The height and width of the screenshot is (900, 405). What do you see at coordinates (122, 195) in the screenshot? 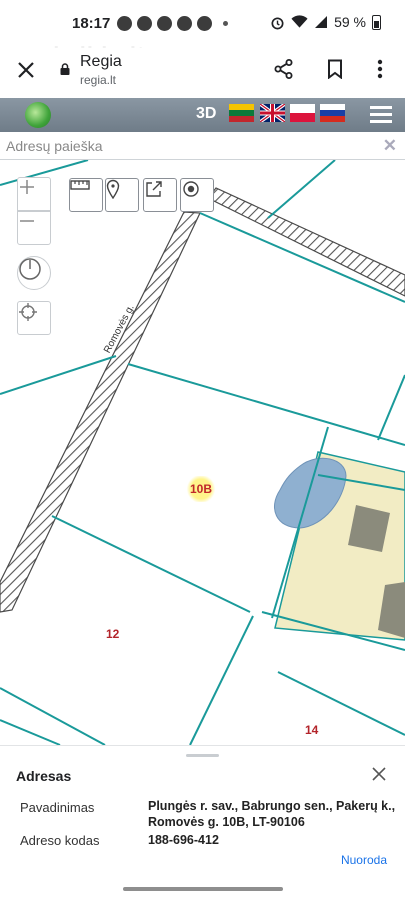
I see `marker-tool-button` at bounding box center [122, 195].